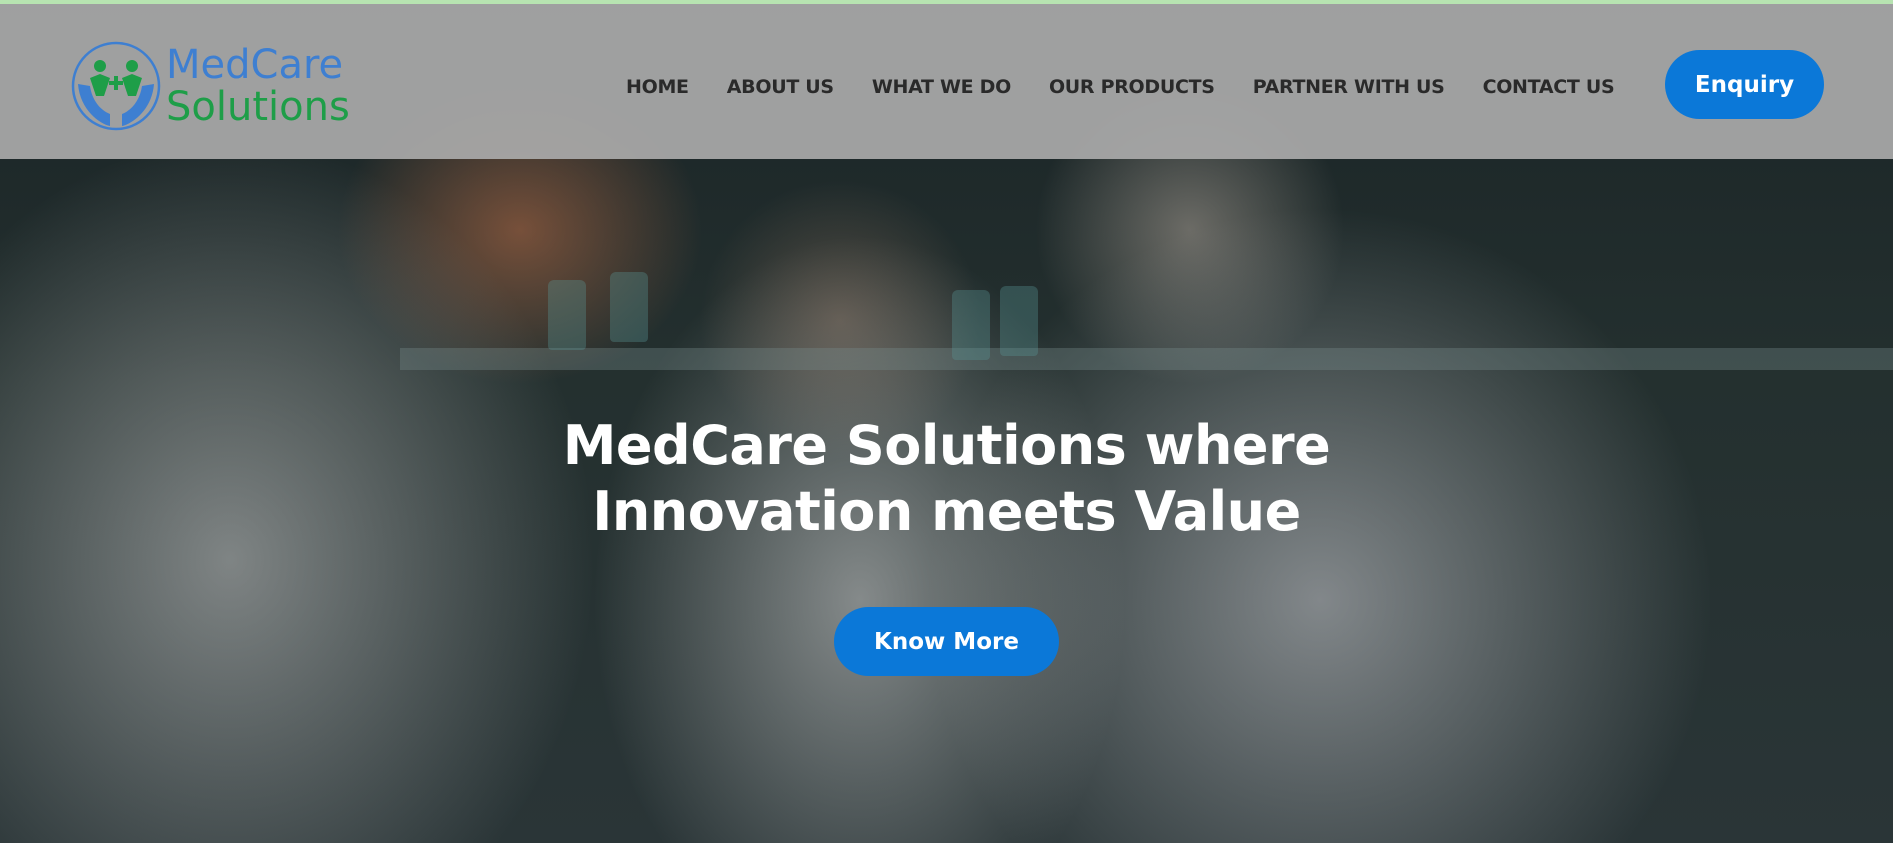 The image size is (1893, 843). Describe the element at coordinates (941, 87) in the screenshot. I see `nav-item-what-we-do: WHAT WE DO` at that location.